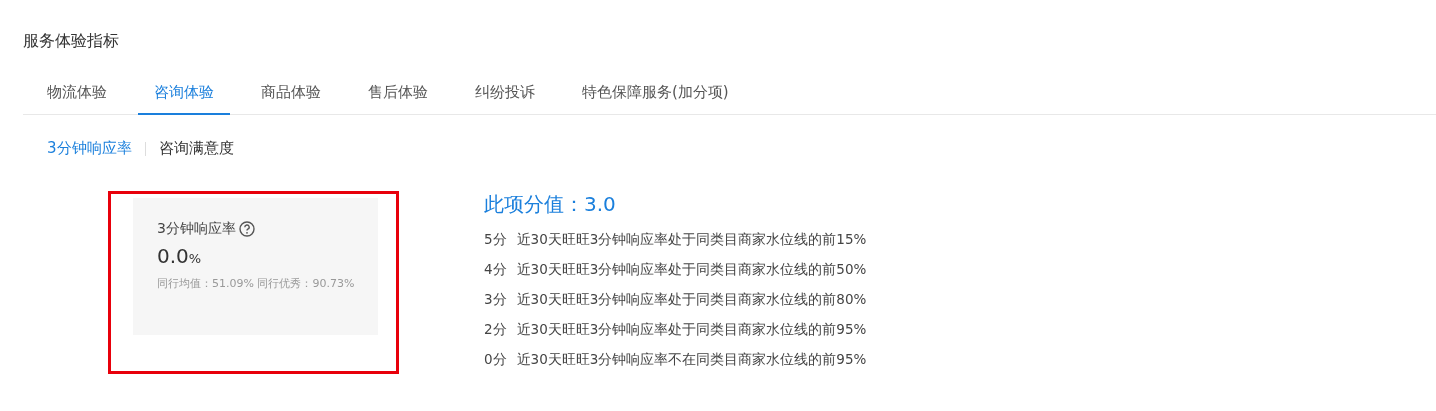 The image size is (1436, 411). I want to click on sub-tab: 咨询满意度, so click(196, 148).